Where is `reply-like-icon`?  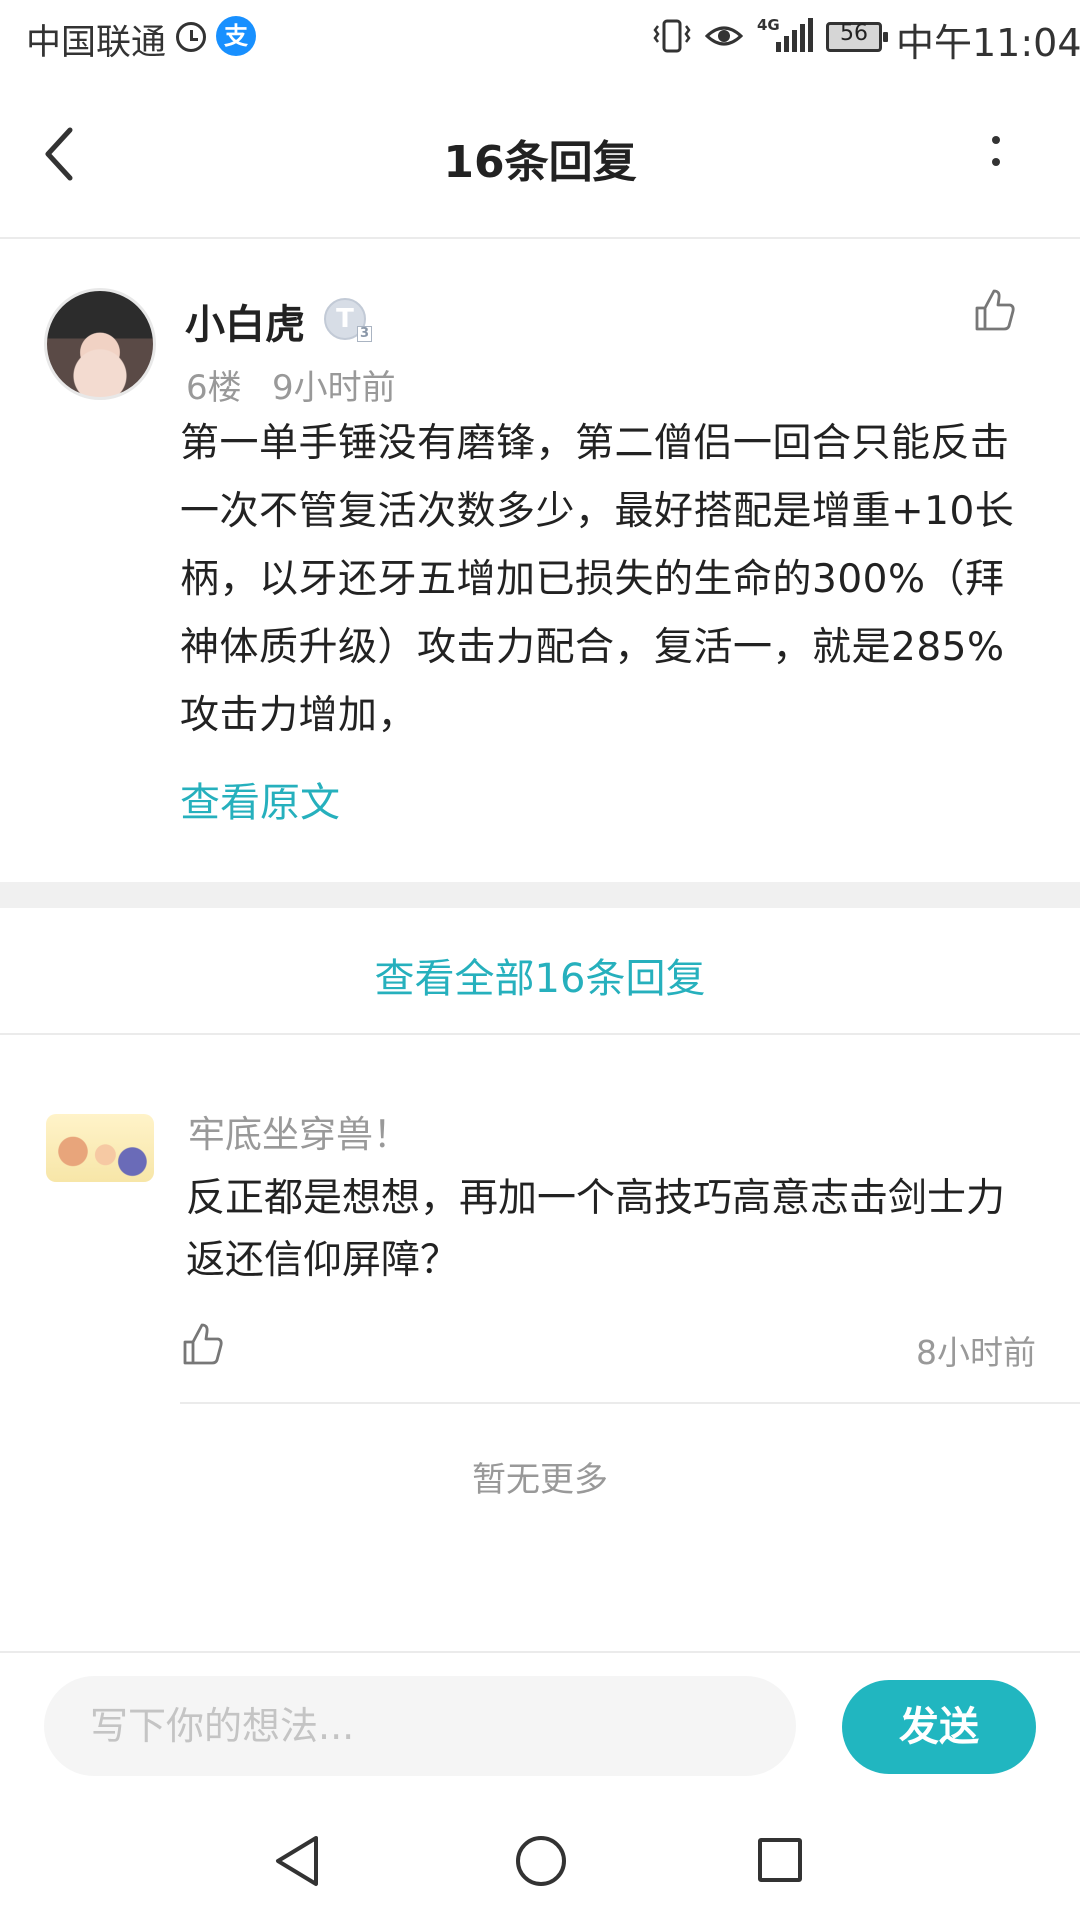 reply-like-icon is located at coordinates (203, 1344).